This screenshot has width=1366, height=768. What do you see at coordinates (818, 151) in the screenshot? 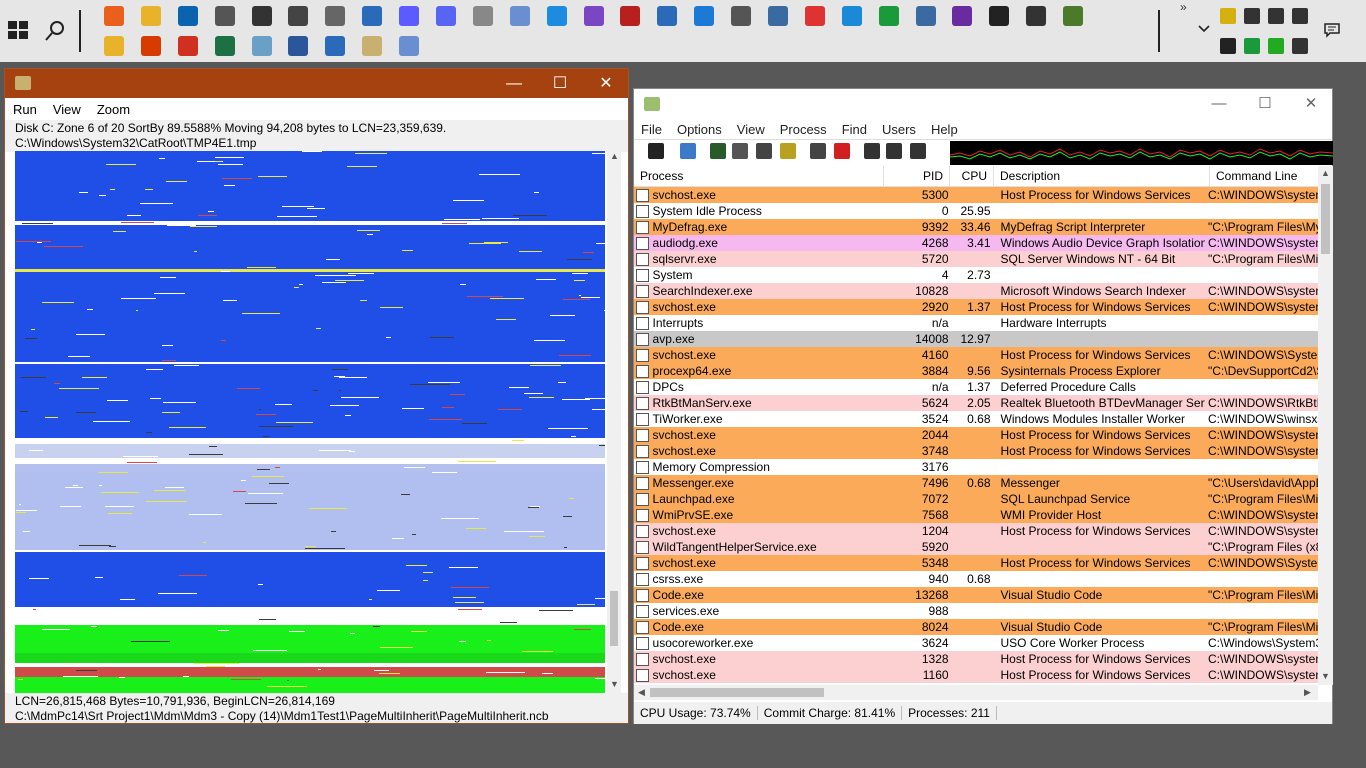
I see `process-properties-icon` at bounding box center [818, 151].